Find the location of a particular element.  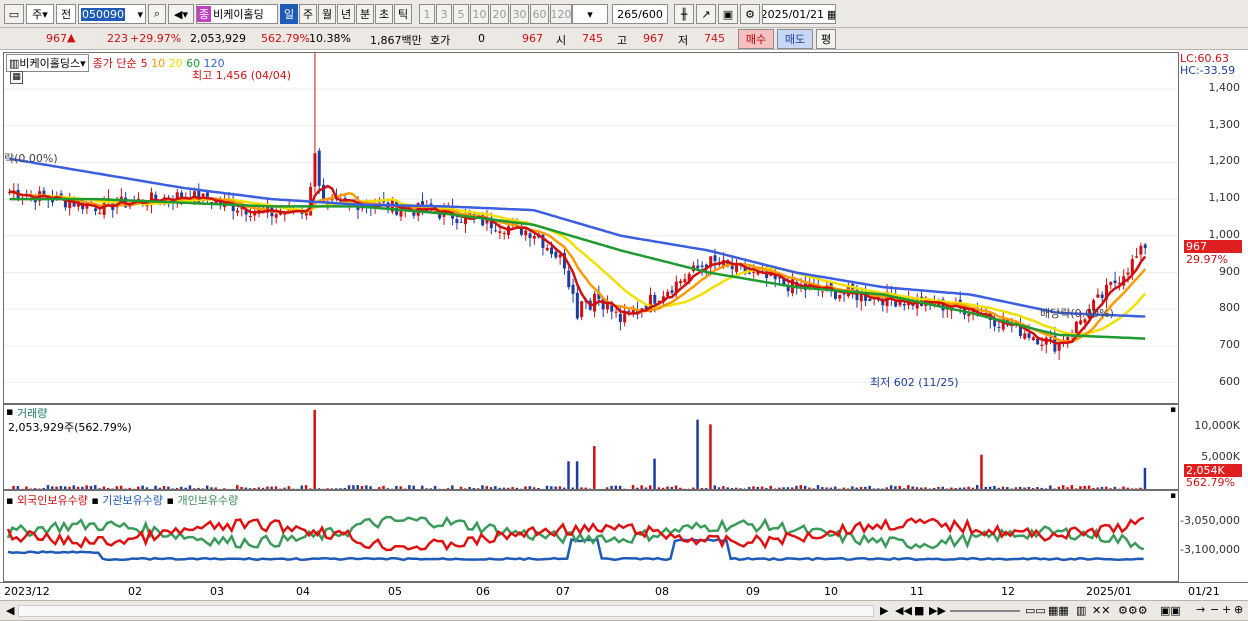

count-field: 265/600 is located at coordinates (640, 14).